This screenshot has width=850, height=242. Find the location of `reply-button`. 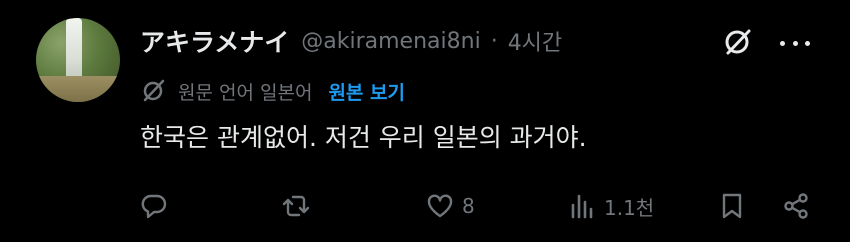

reply-button is located at coordinates (154, 206).